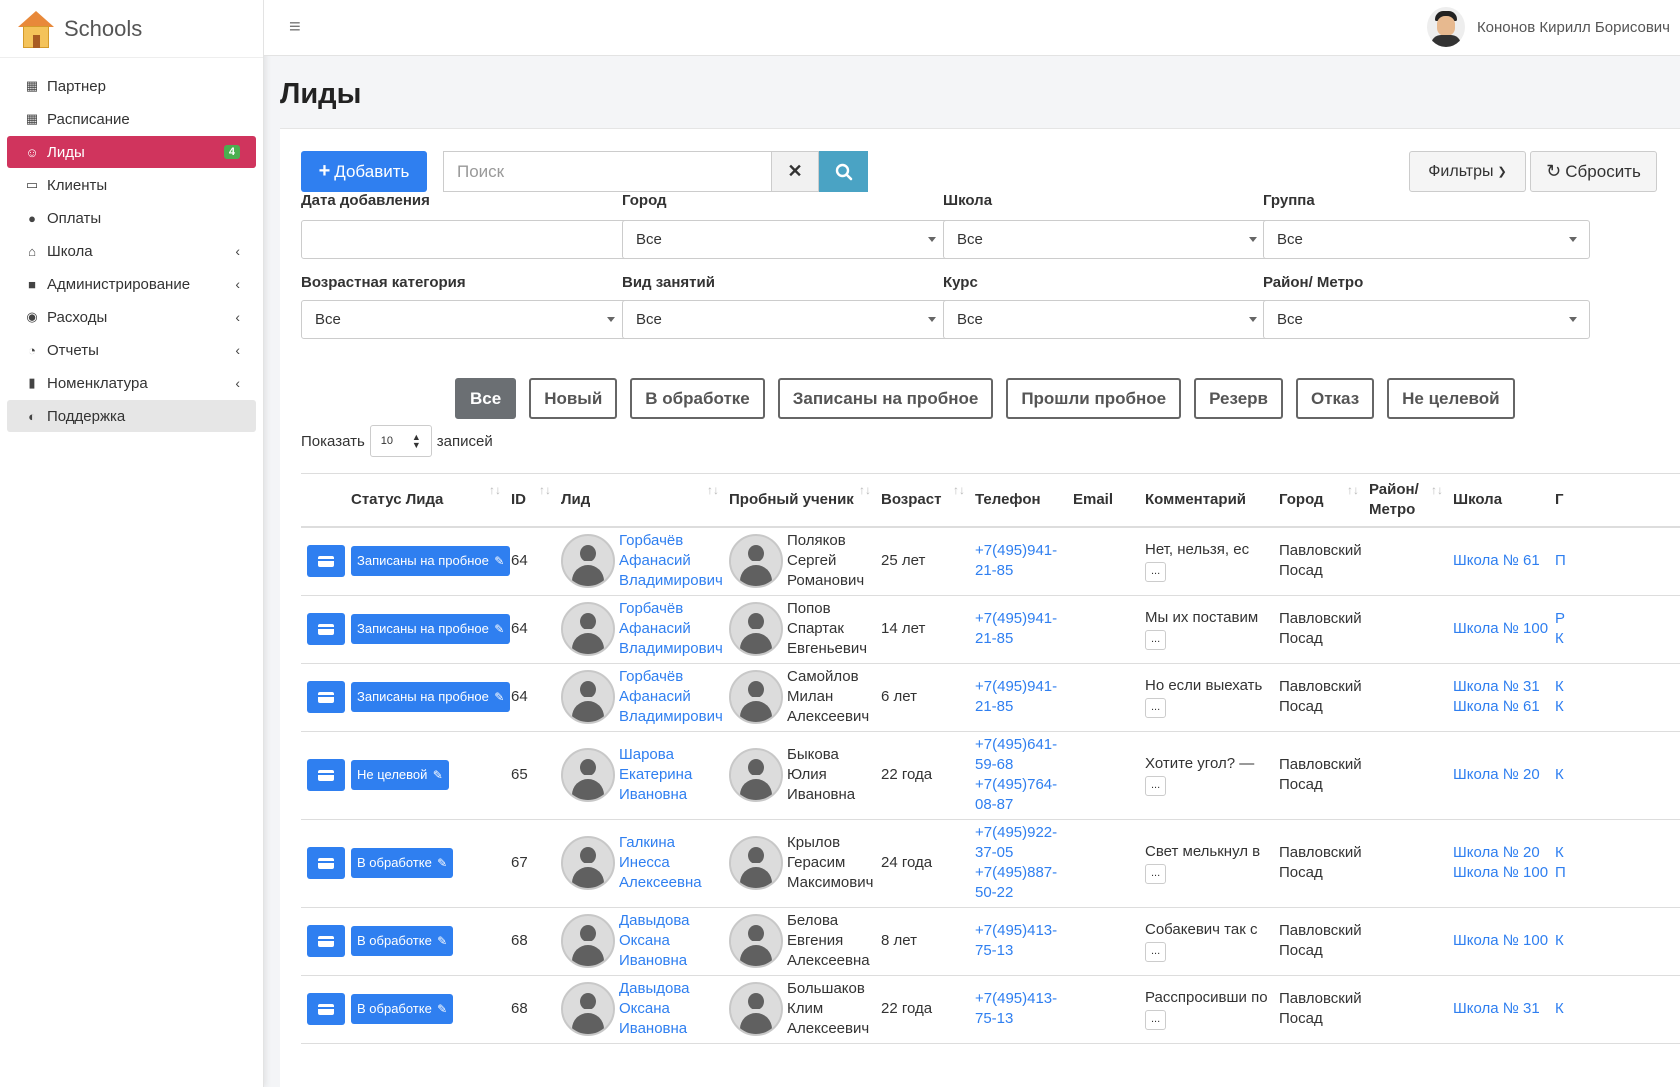 This screenshot has height=1087, width=1680. What do you see at coordinates (427, 500) in the screenshot?
I see `column-header: Статус Лида ↑↓` at bounding box center [427, 500].